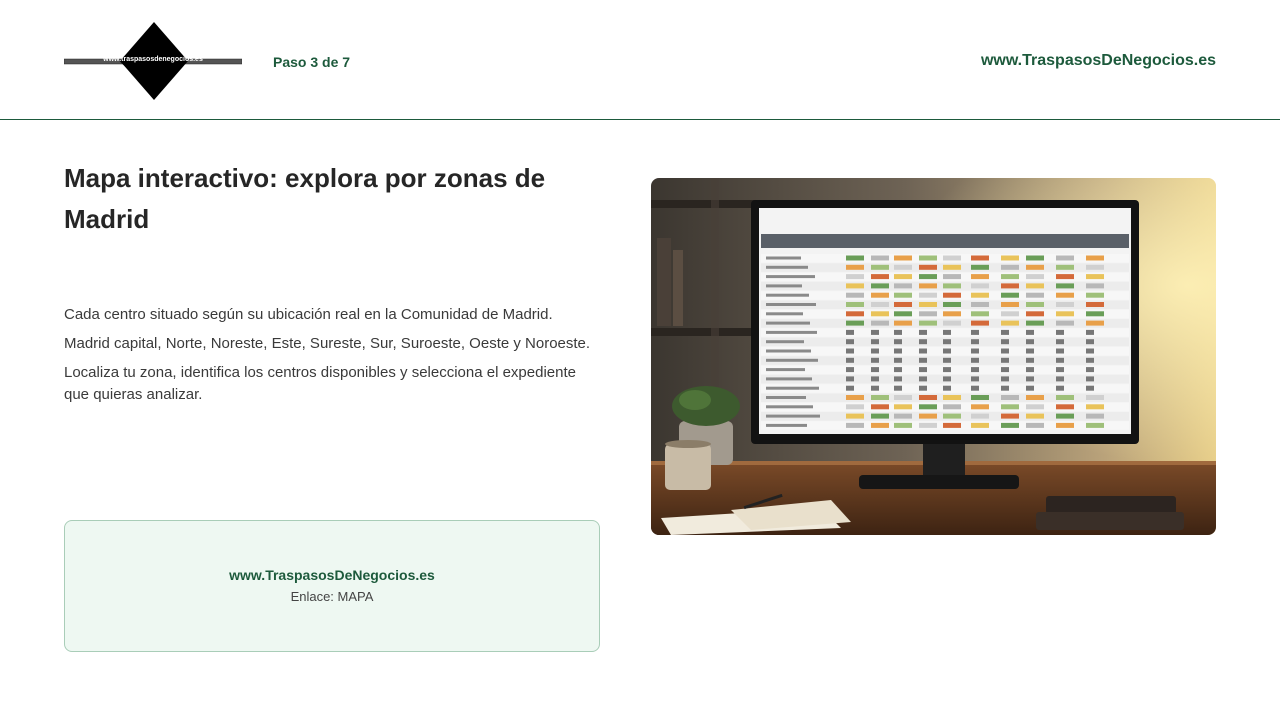  I want to click on step-indicator: Paso 3 de 7, so click(312, 62).